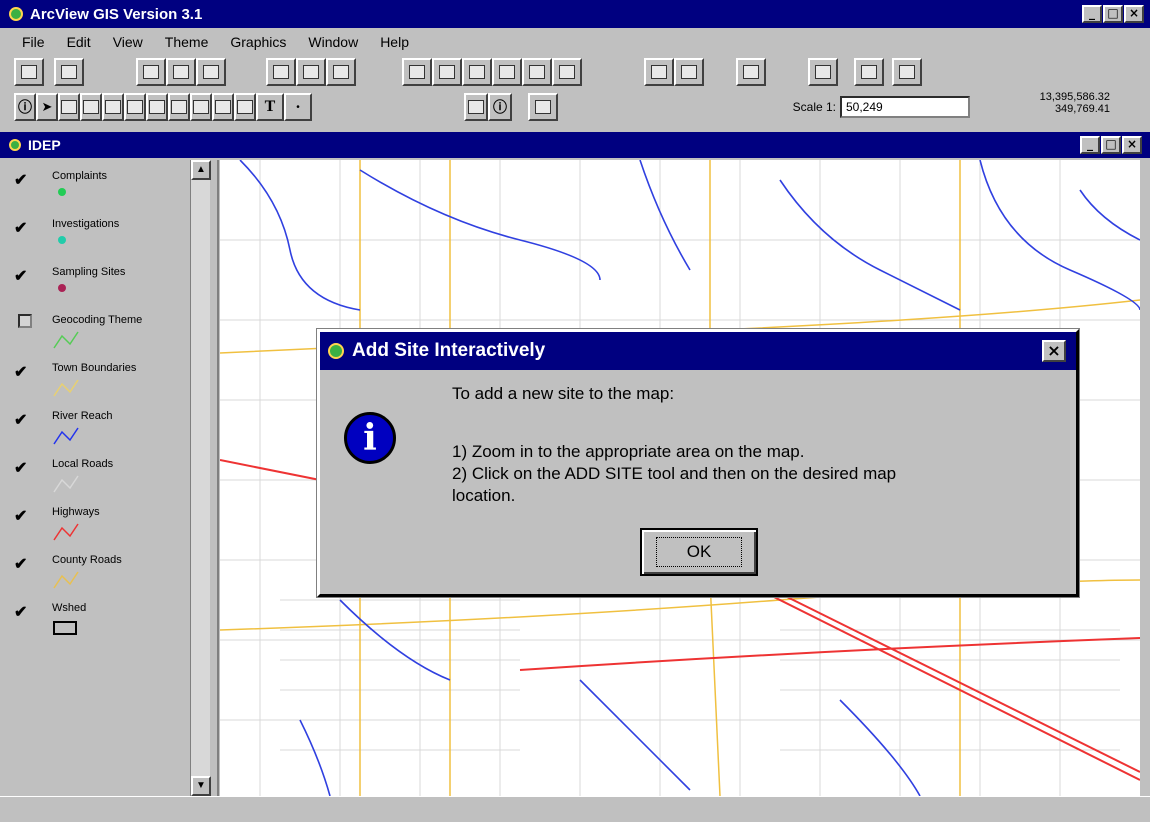 The image size is (1150, 822). I want to click on disk-icon, so click(29, 72).